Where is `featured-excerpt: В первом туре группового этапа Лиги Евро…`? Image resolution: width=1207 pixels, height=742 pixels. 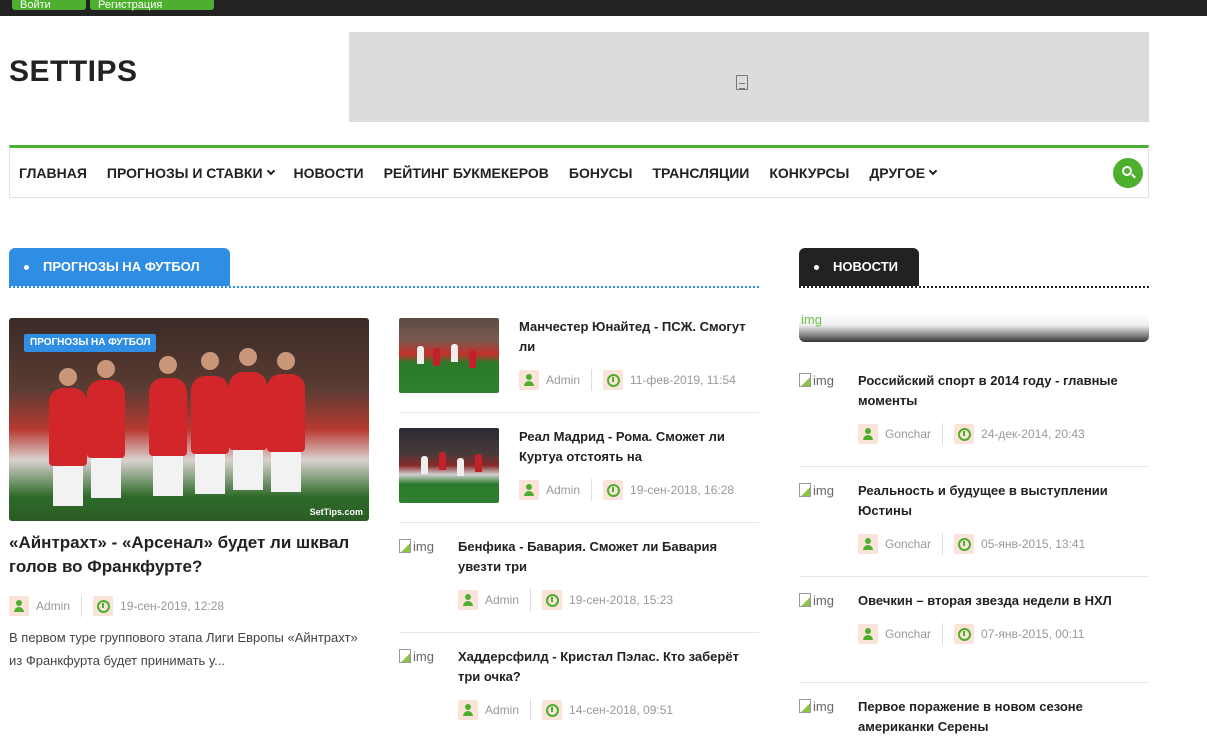 featured-excerpt: В первом туре группового этапа Лиги Евро… is located at coordinates (183, 649).